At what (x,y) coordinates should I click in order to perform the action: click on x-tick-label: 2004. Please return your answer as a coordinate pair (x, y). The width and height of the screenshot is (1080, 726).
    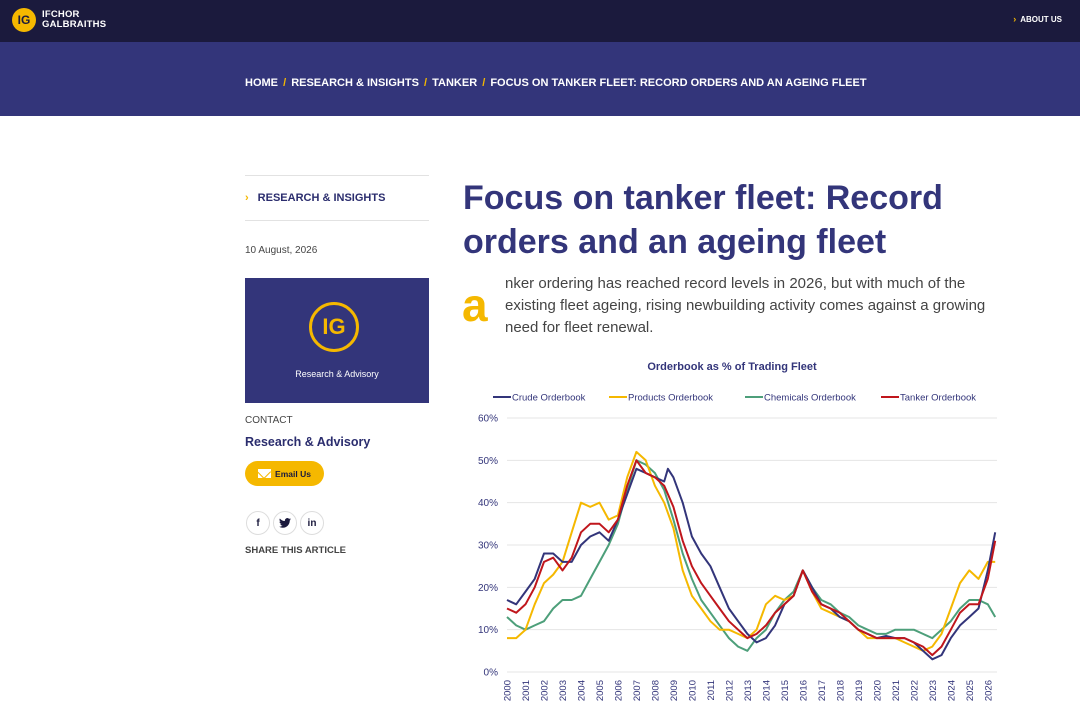
    Looking at the image, I should click on (581, 690).